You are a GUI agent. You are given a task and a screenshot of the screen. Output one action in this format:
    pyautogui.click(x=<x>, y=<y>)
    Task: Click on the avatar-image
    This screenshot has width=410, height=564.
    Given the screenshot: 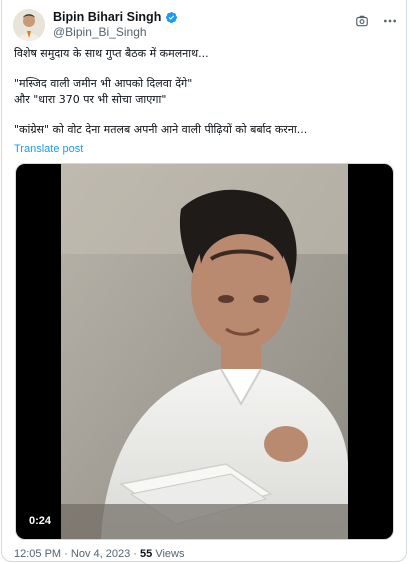 What is the action you would take?
    pyautogui.click(x=29, y=25)
    